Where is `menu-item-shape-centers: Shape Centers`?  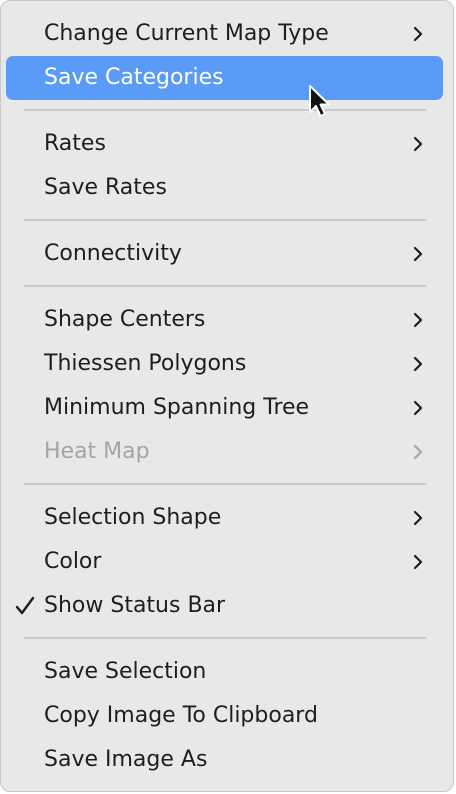
menu-item-shape-centers: Shape Centers is located at coordinates (224, 320).